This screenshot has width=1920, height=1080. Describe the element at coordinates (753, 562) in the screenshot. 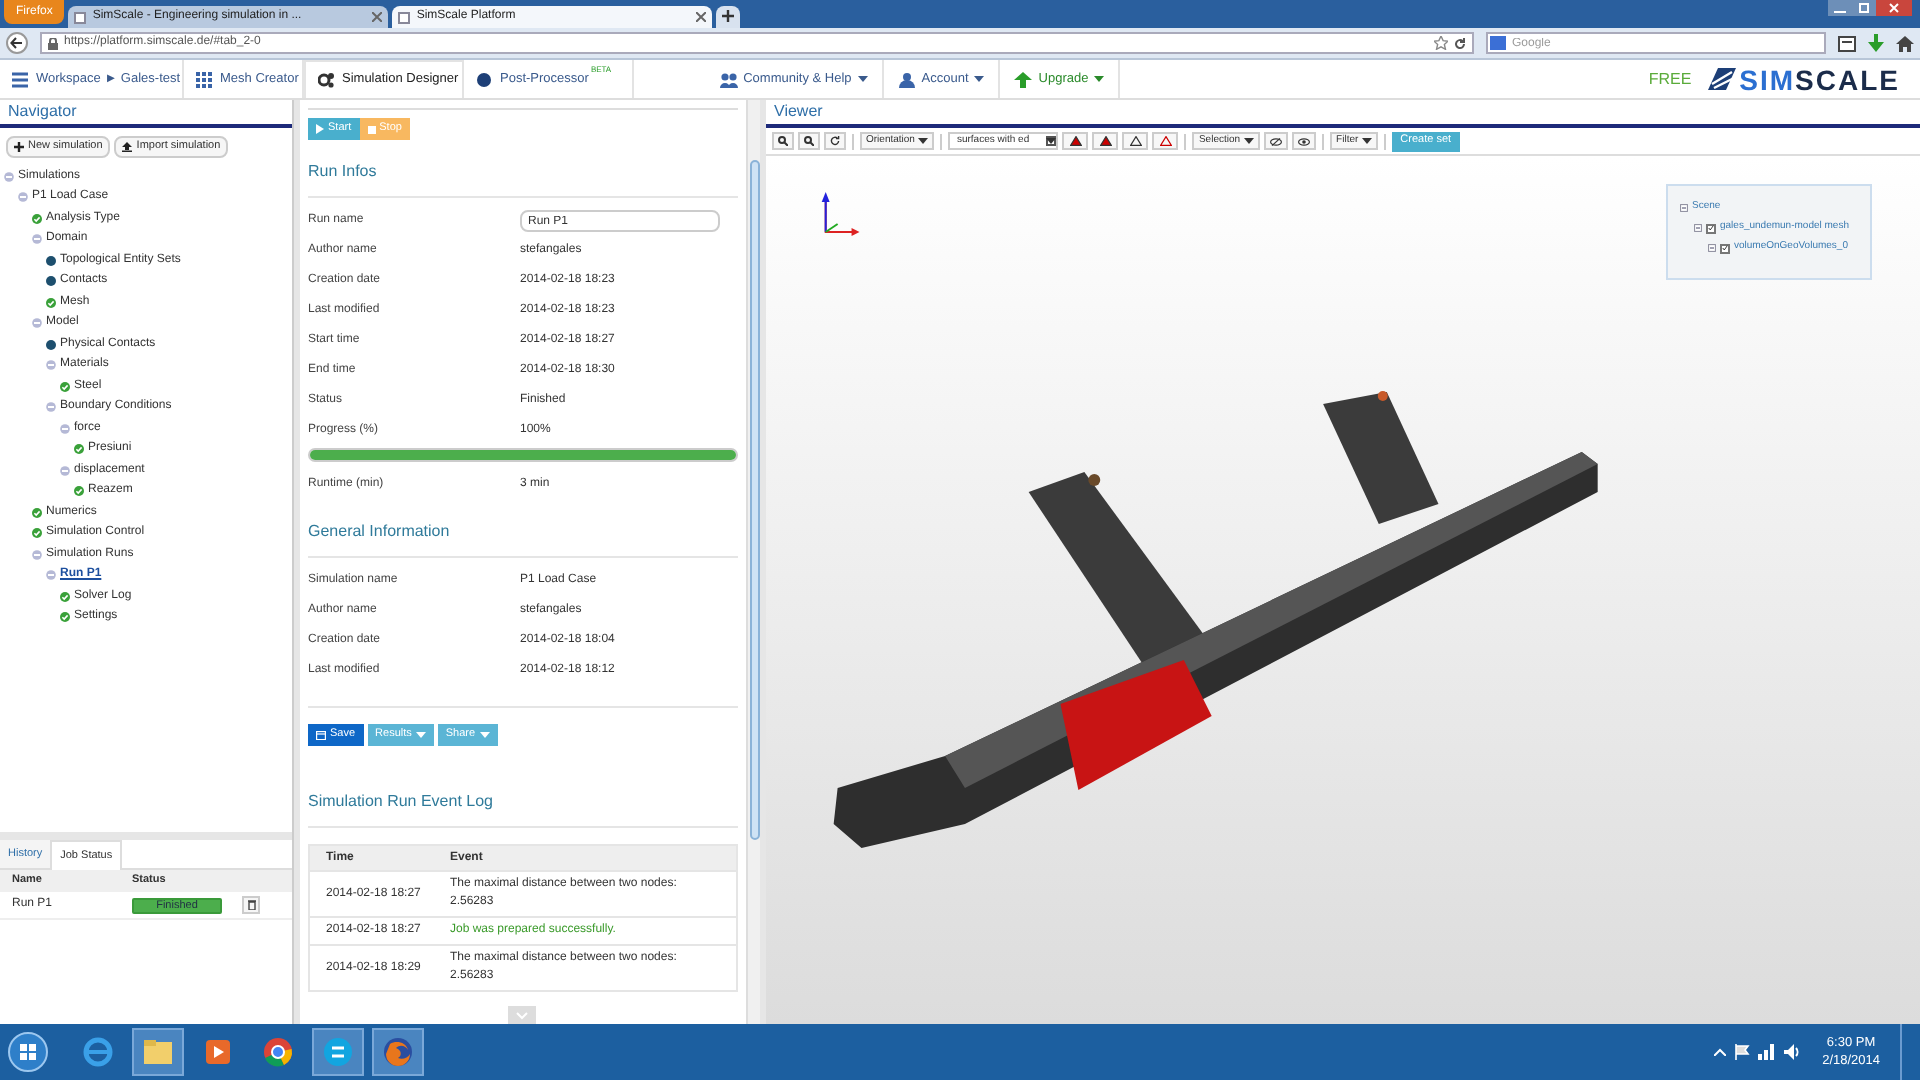

I see `scrollbar` at that location.